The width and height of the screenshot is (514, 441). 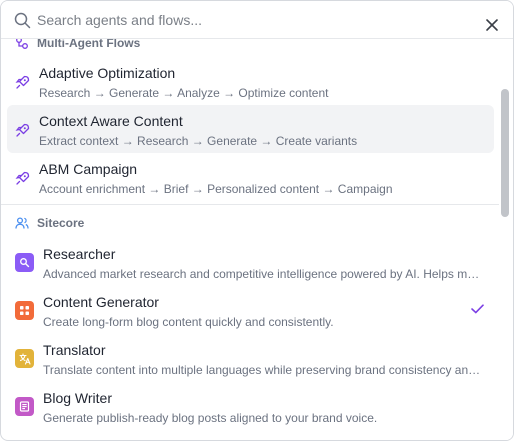 What do you see at coordinates (247, 20) in the screenshot?
I see `search-input` at bounding box center [247, 20].